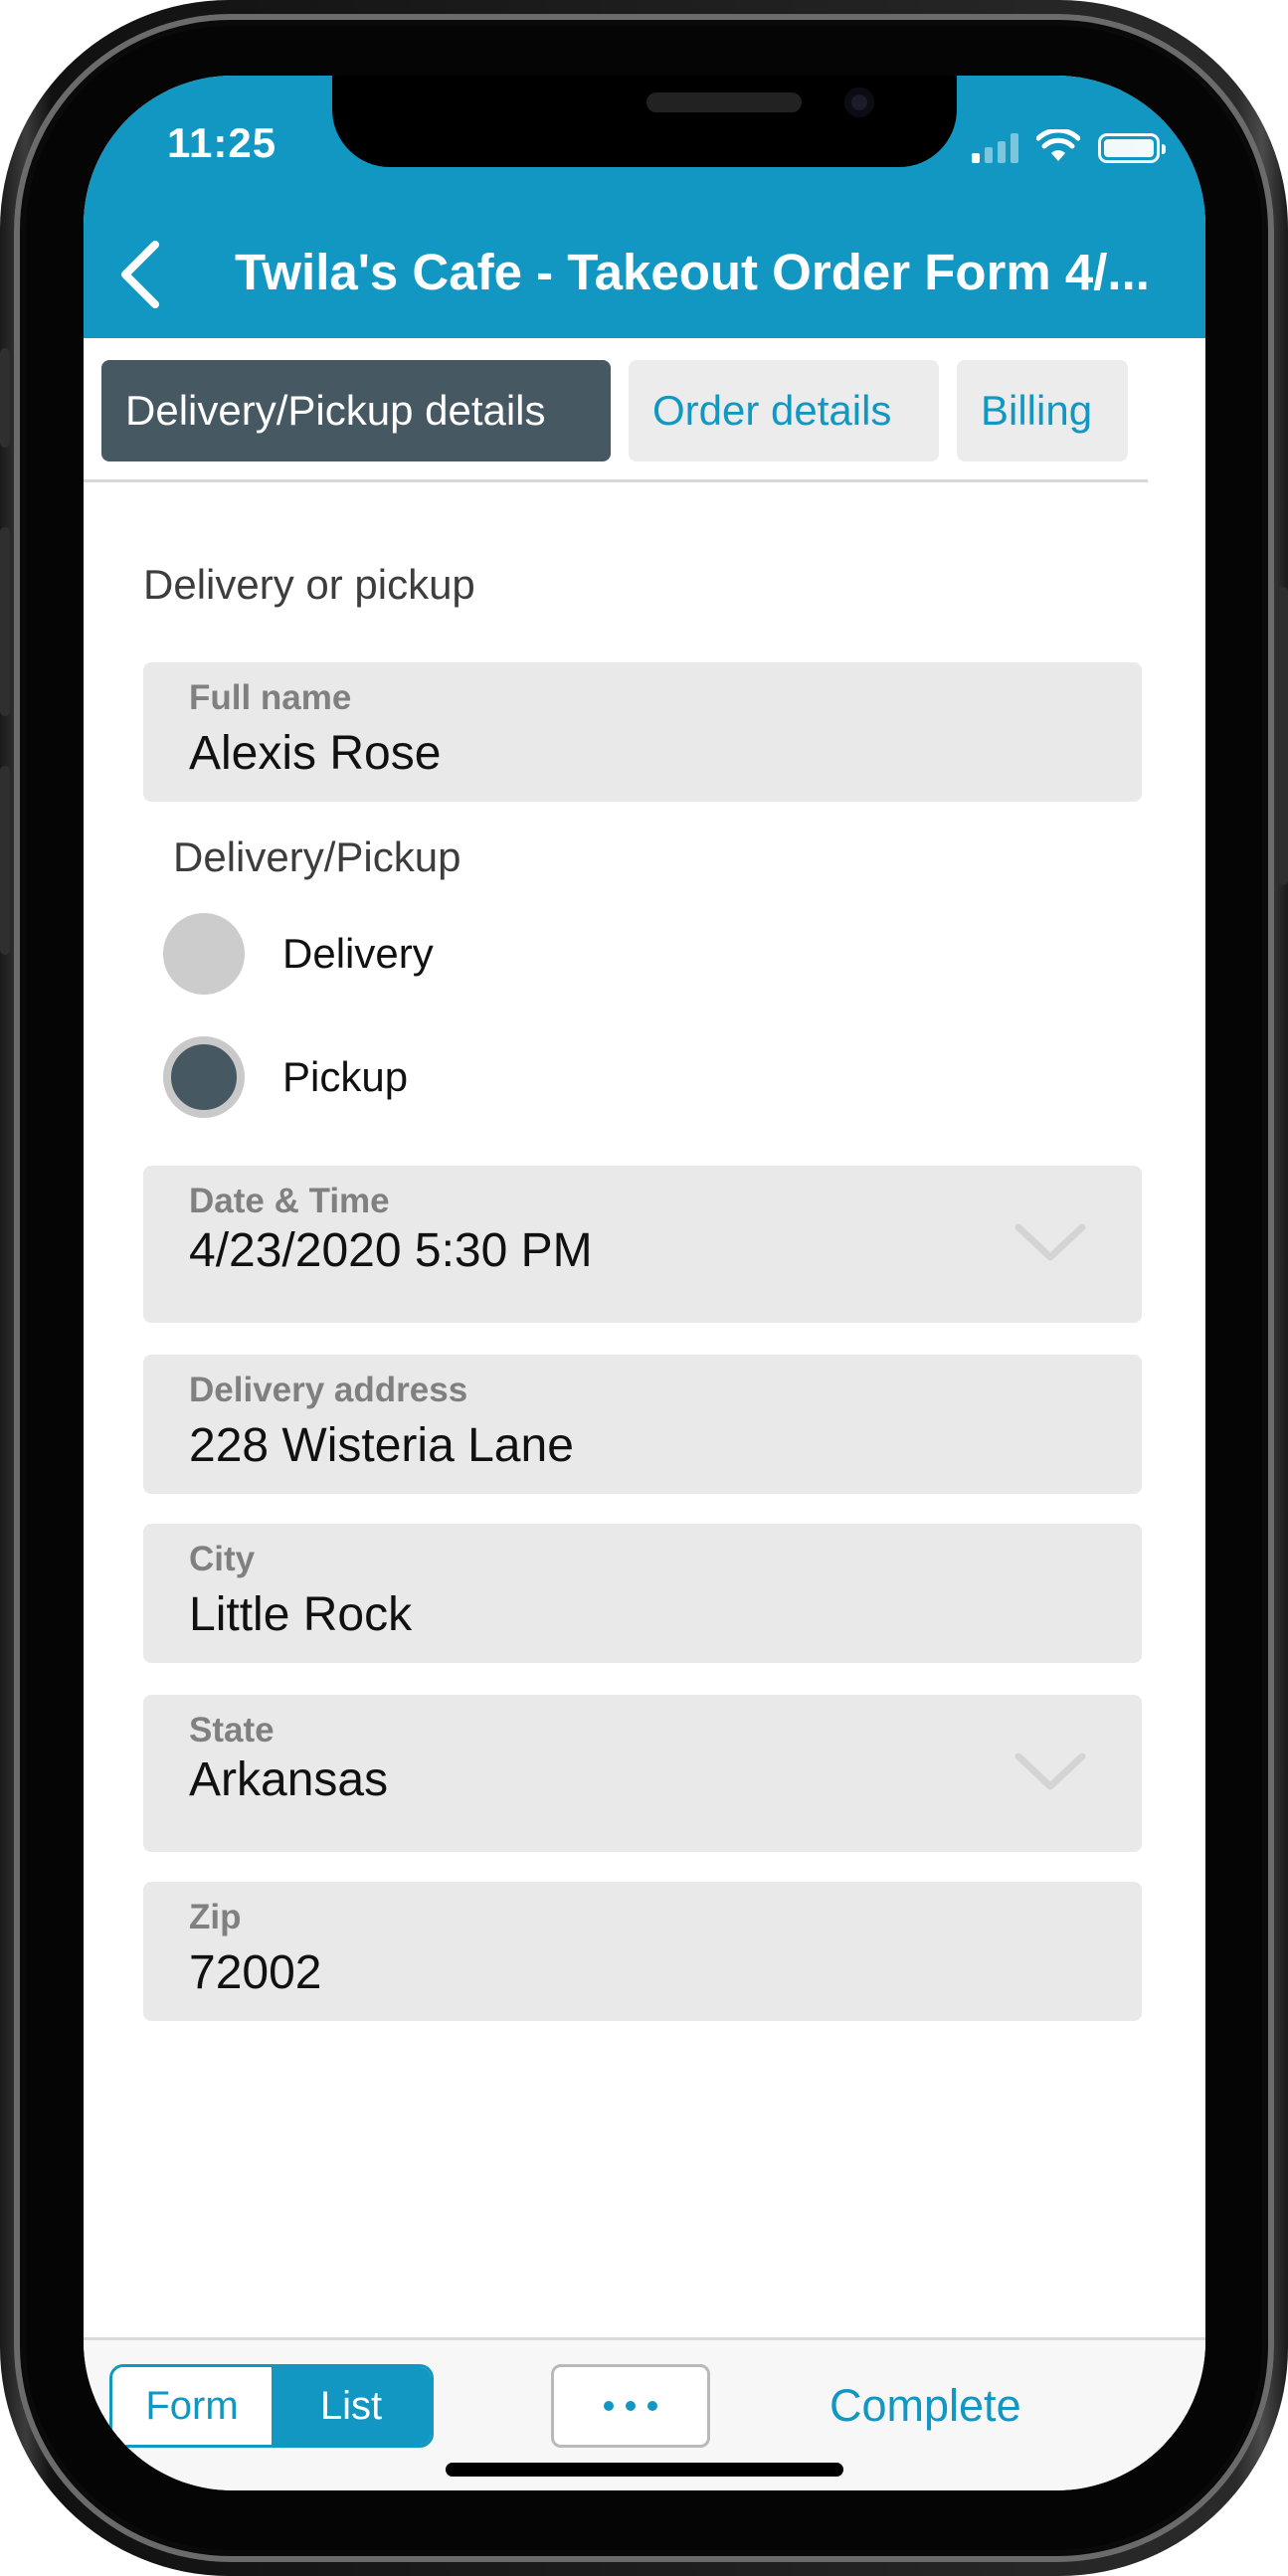 This screenshot has width=1288, height=2576. I want to click on full-name-label: Full name, so click(270, 697).